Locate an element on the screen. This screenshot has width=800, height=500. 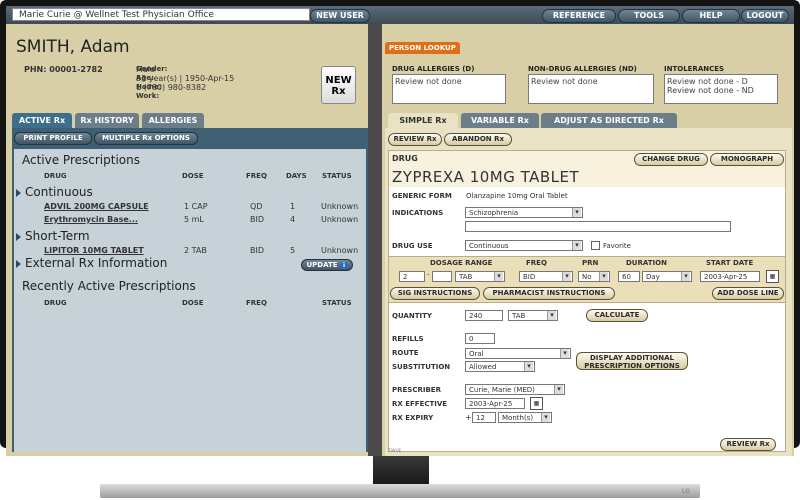
generic-form-value: Olanzapine 10mg Oral Tablet is located at coordinates (517, 196).